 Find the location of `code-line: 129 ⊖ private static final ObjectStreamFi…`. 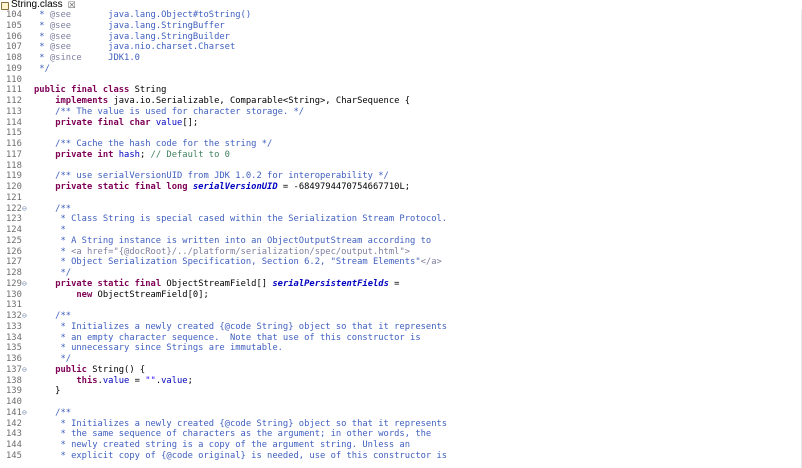

code-line: 129 ⊖ private static final ObjectStreamFi… is located at coordinates (401, 284).